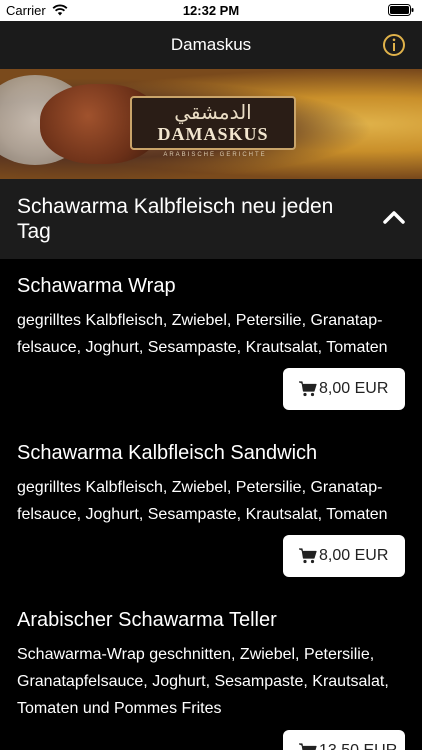 This screenshot has height=750, width=422. I want to click on category-title: Schawarma Kalbfleisch neu jeden Tag, so click(175, 219).